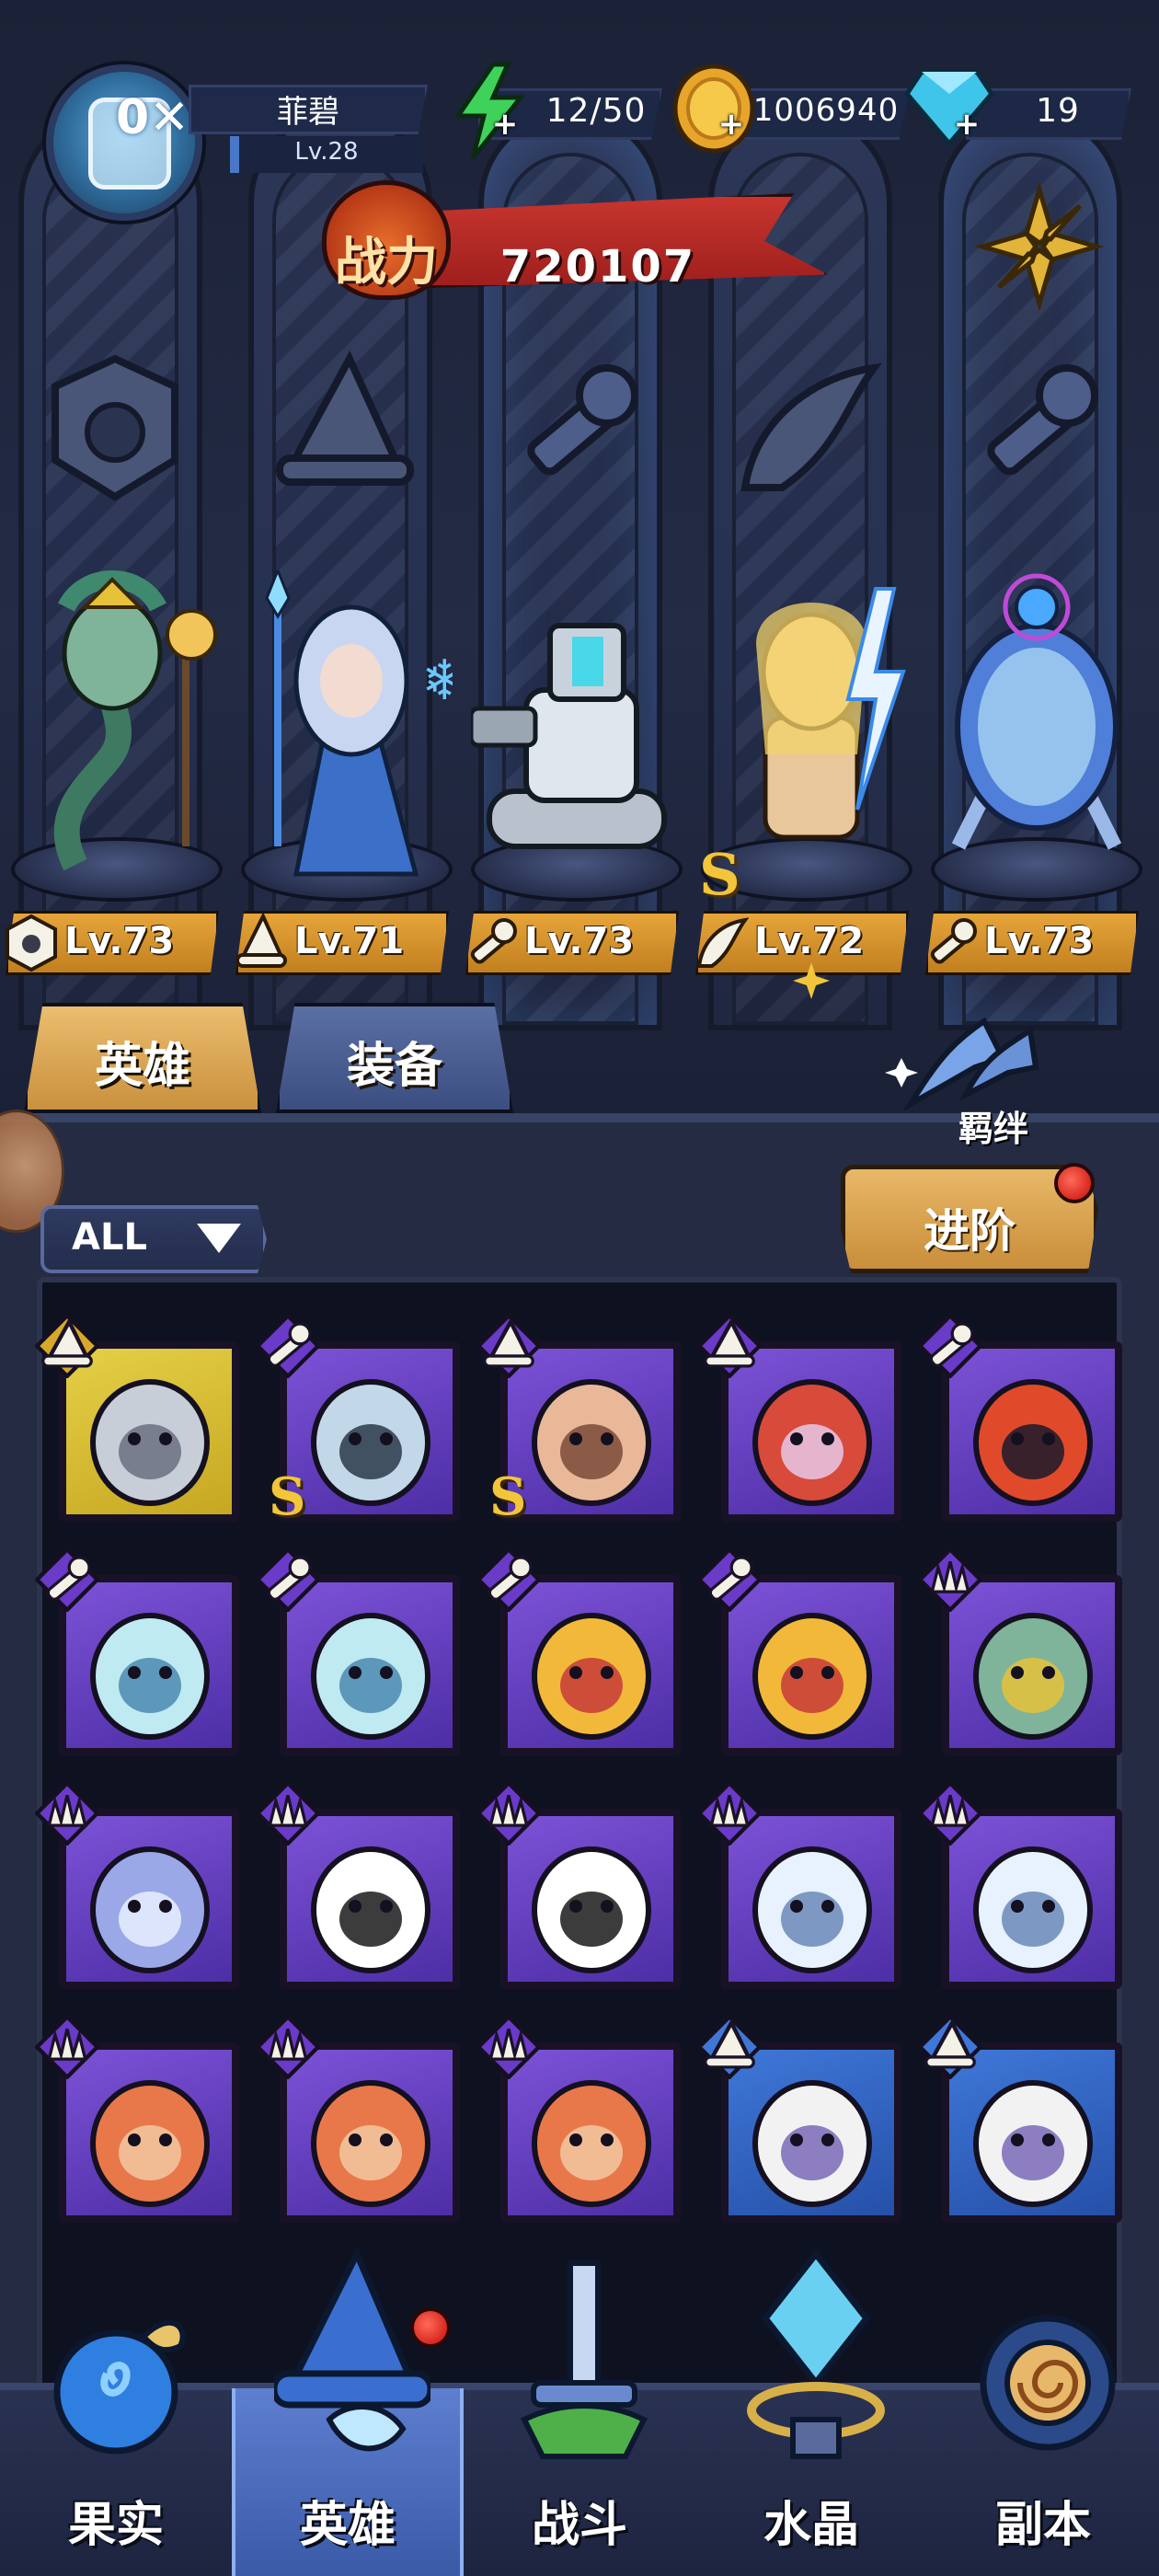  Describe the element at coordinates (150, 1442) in the screenshot. I see `knight-helmet-portrait` at that location.